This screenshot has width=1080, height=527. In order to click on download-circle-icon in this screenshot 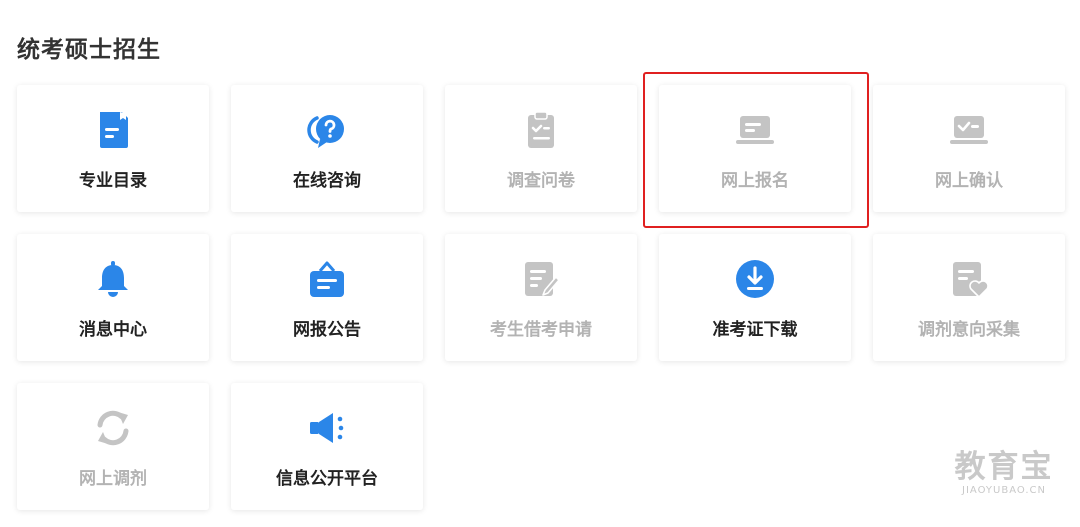, I will do `click(755, 279)`.